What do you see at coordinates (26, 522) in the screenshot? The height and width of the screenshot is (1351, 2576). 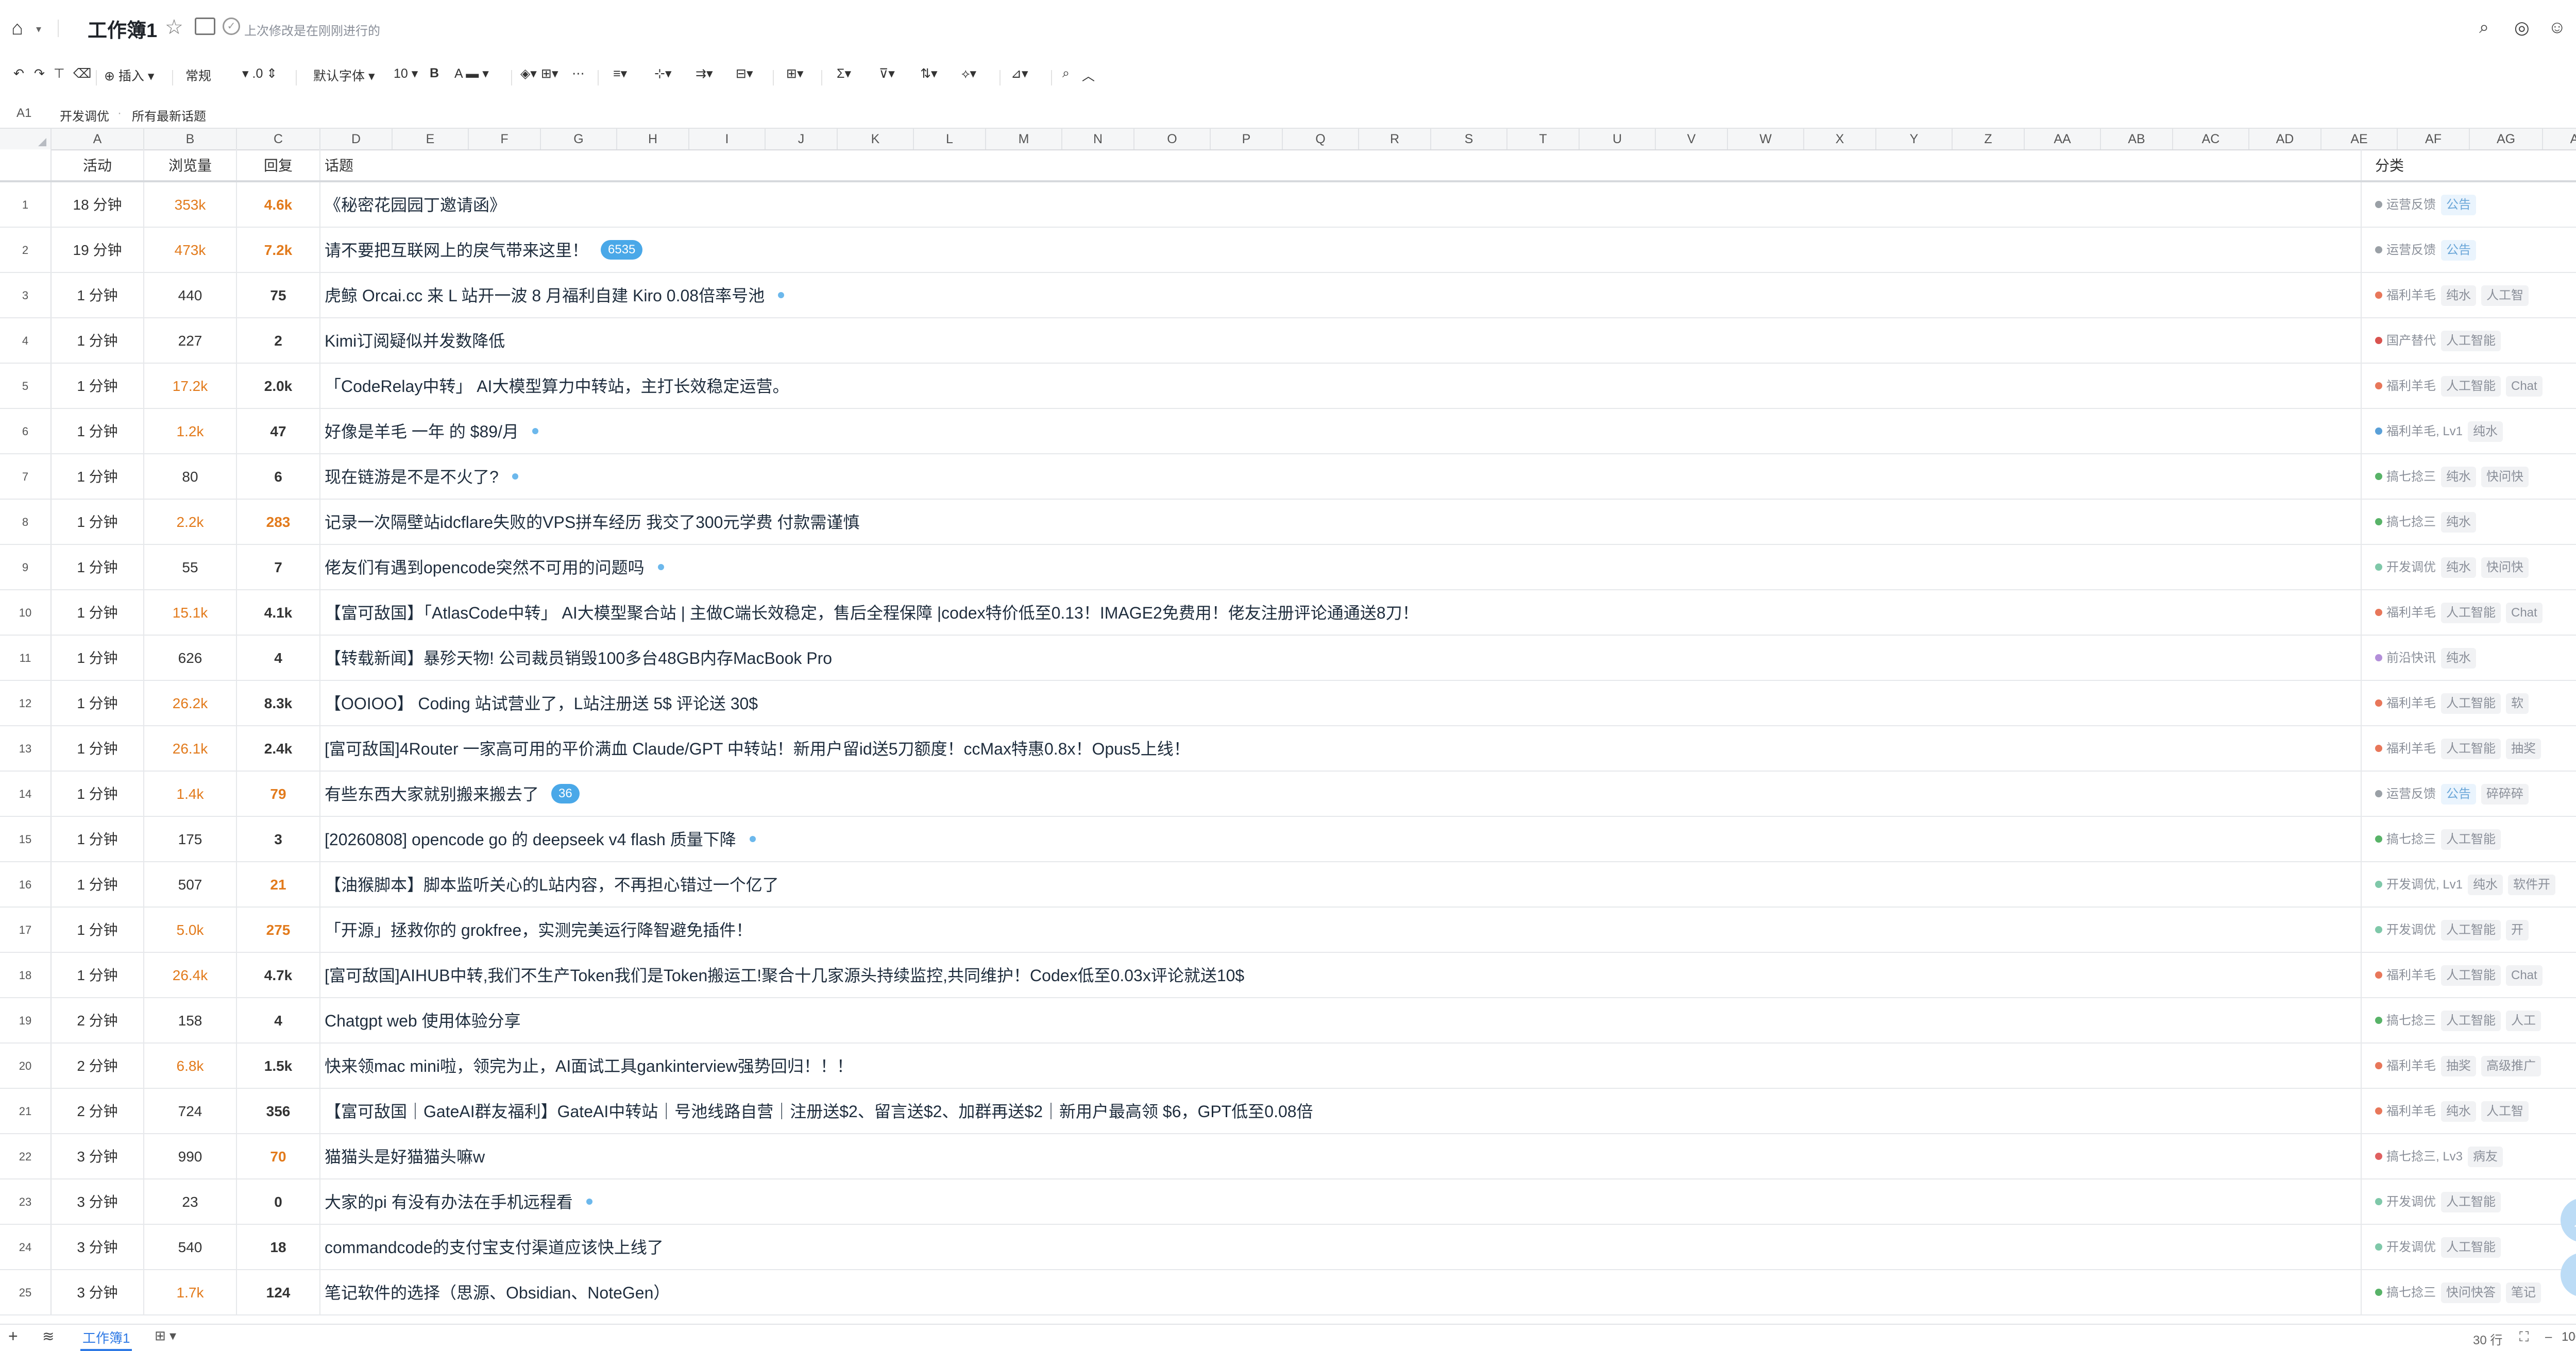 I see `row-number: 8` at bounding box center [26, 522].